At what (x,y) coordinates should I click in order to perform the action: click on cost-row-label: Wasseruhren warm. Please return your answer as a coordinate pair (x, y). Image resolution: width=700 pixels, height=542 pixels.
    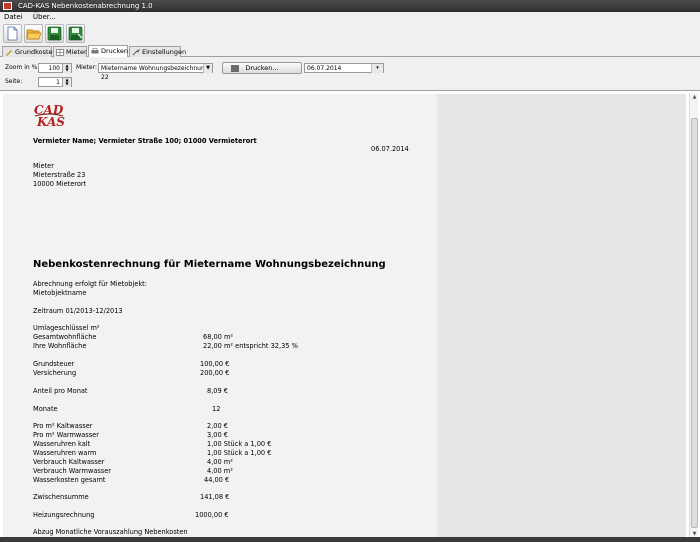
    Looking at the image, I should click on (65, 453).